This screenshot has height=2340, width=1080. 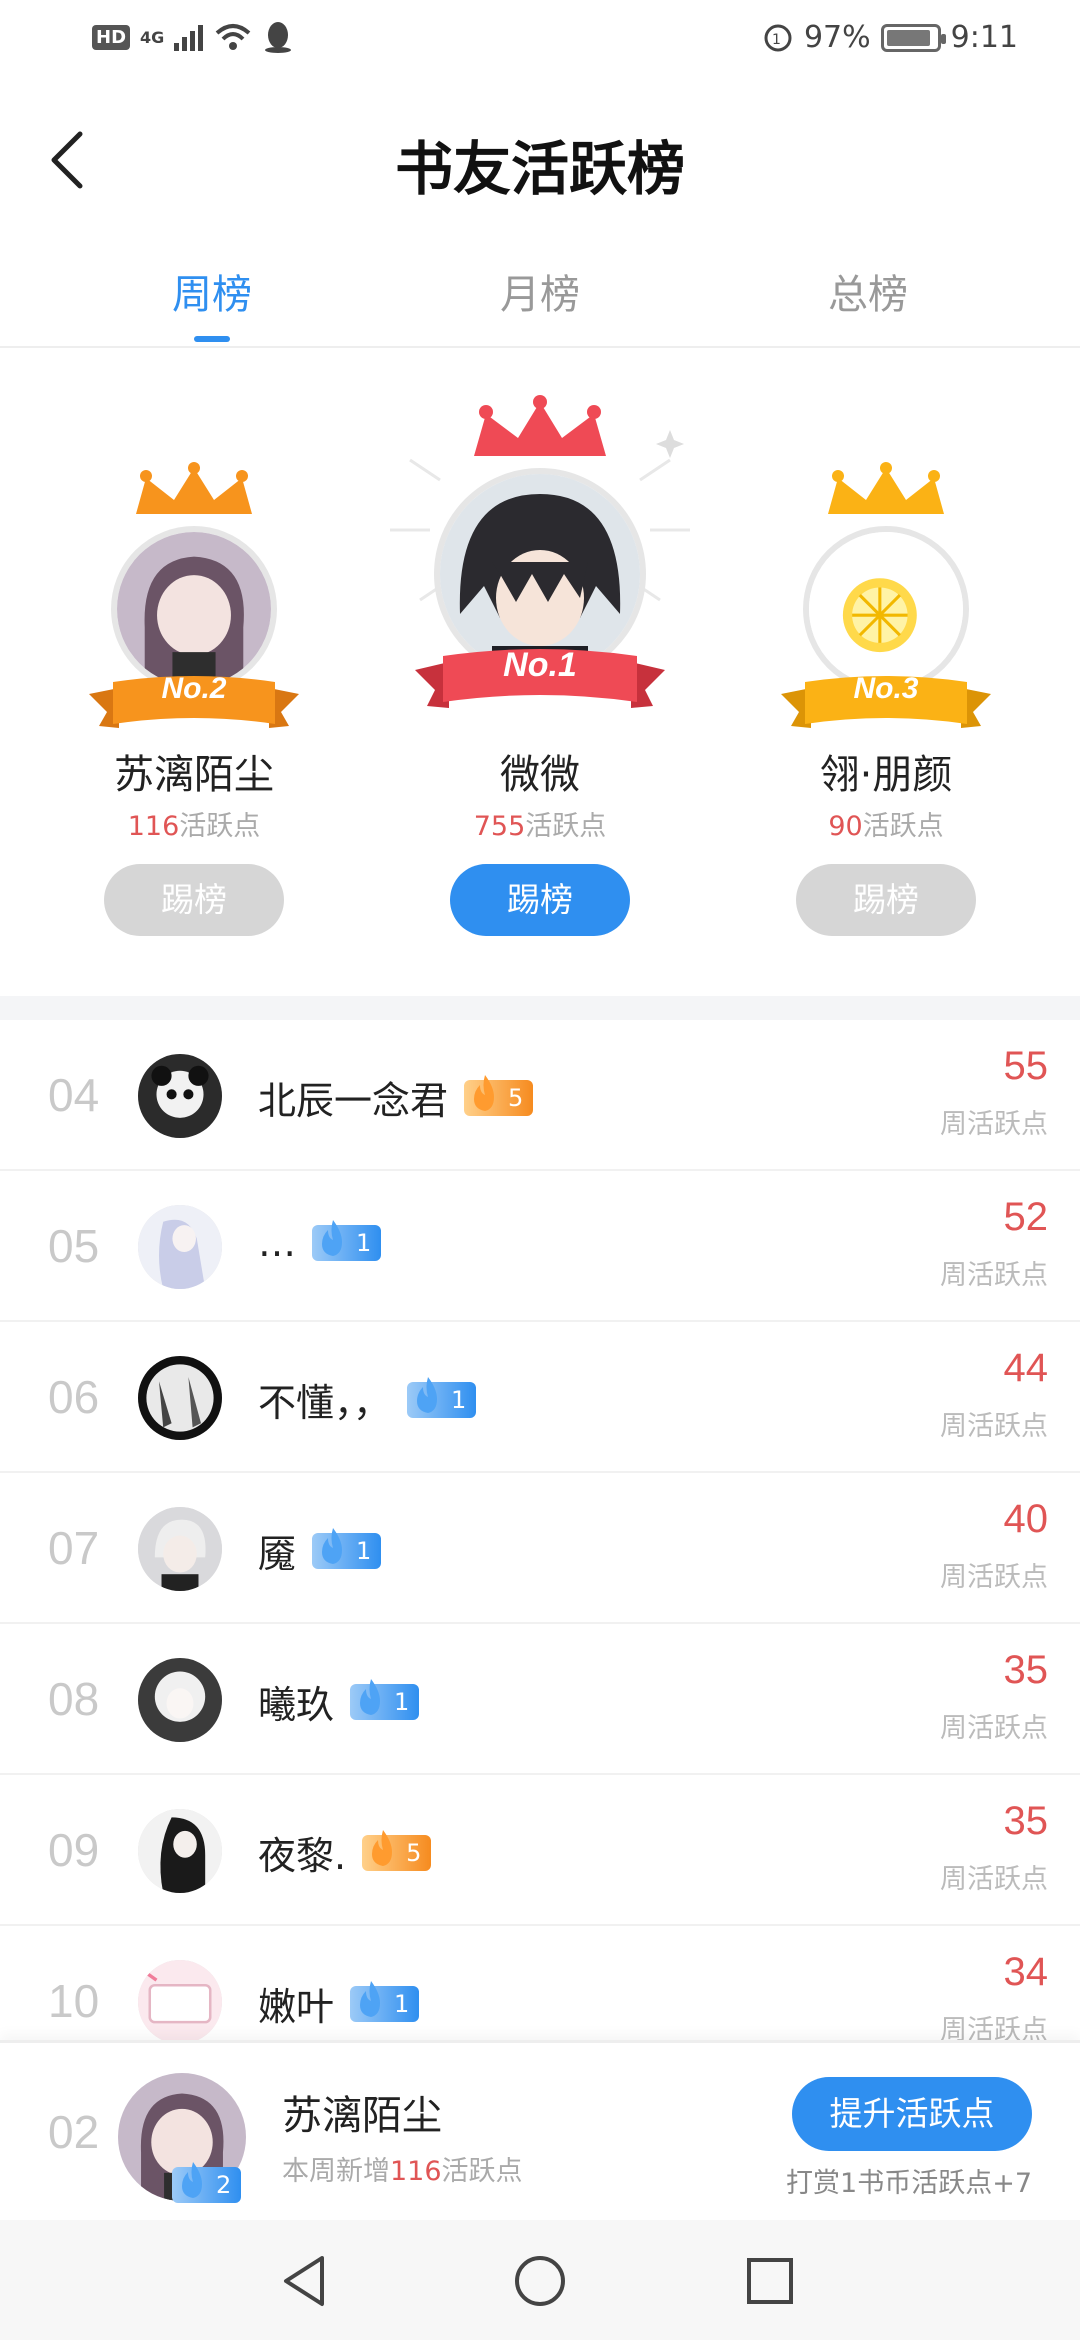 What do you see at coordinates (1026, 1066) in the screenshot?
I see `score-value: 55` at bounding box center [1026, 1066].